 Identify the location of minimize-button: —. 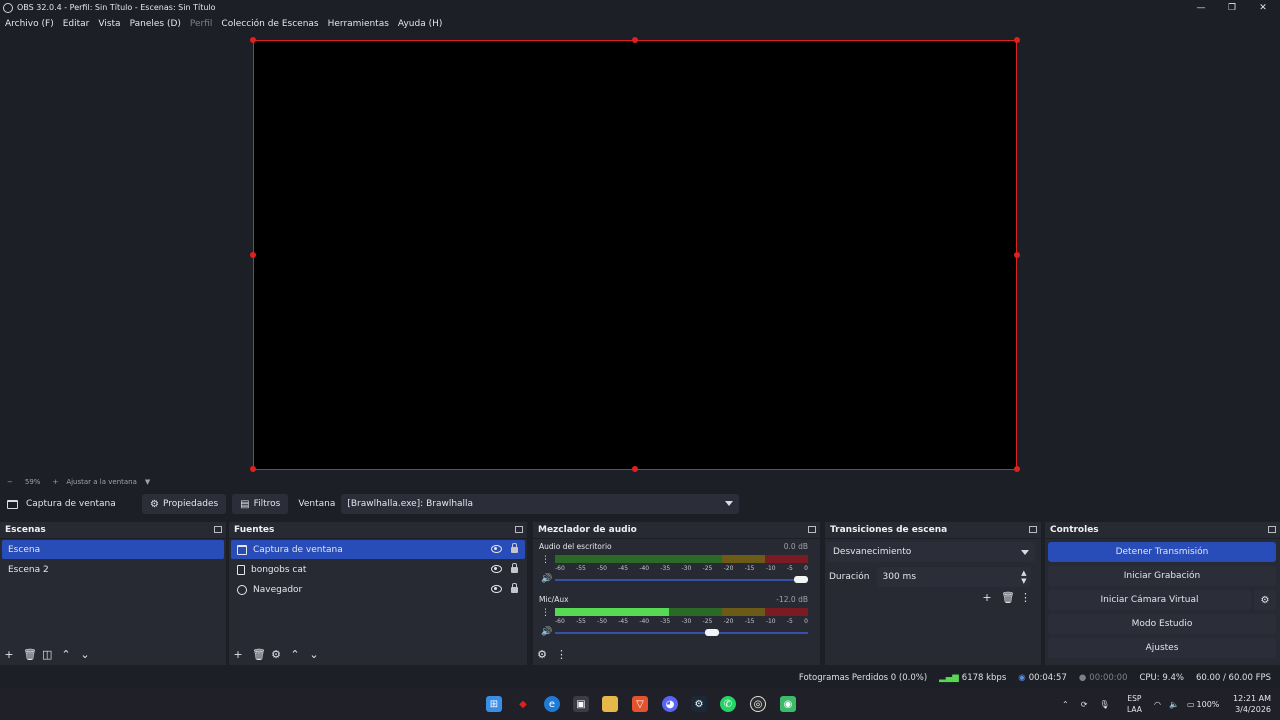
(1201, 7).